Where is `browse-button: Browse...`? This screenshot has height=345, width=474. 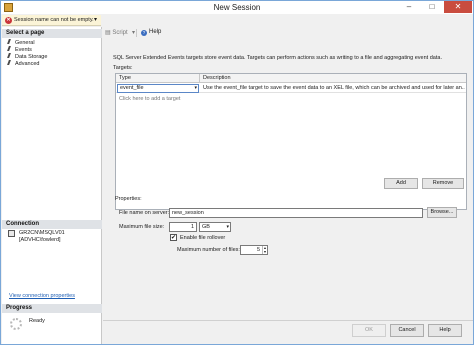 browse-button: Browse... is located at coordinates (442, 212).